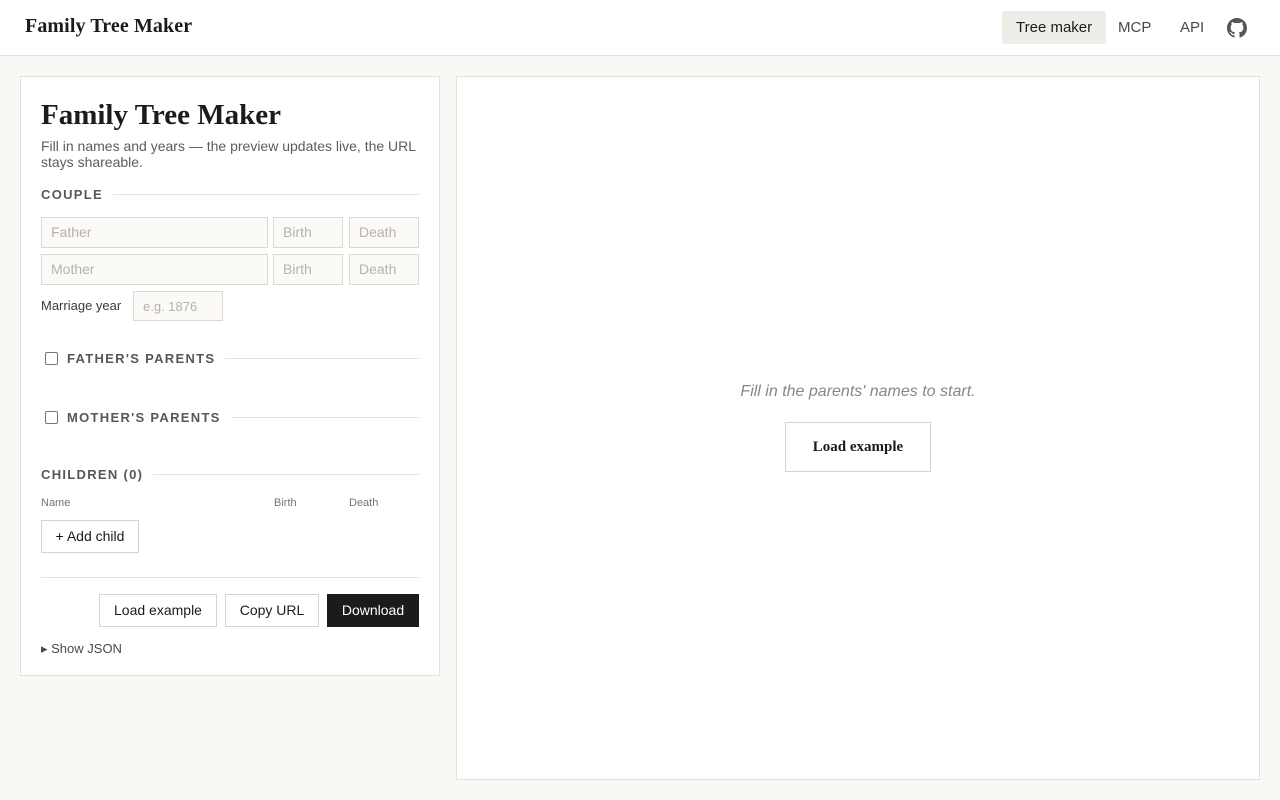  What do you see at coordinates (364, 503) in the screenshot?
I see `children-col-death: Death` at bounding box center [364, 503].